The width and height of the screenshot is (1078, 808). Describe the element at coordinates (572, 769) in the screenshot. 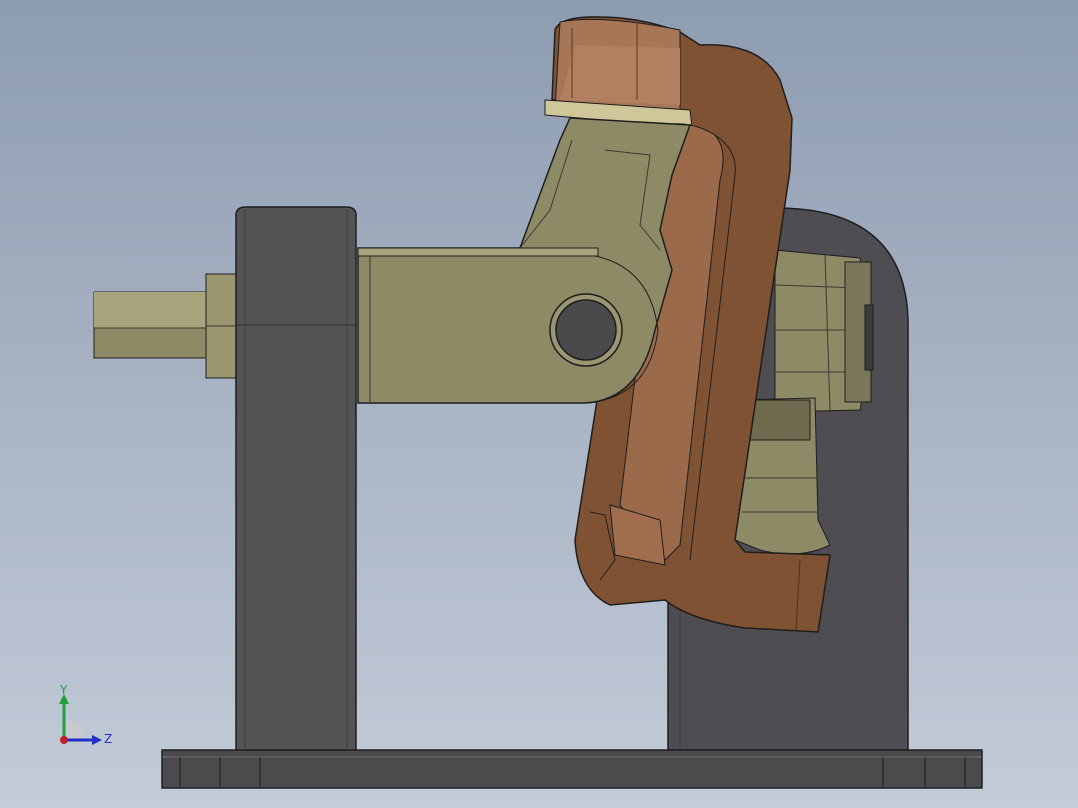

I see `base-plate` at that location.